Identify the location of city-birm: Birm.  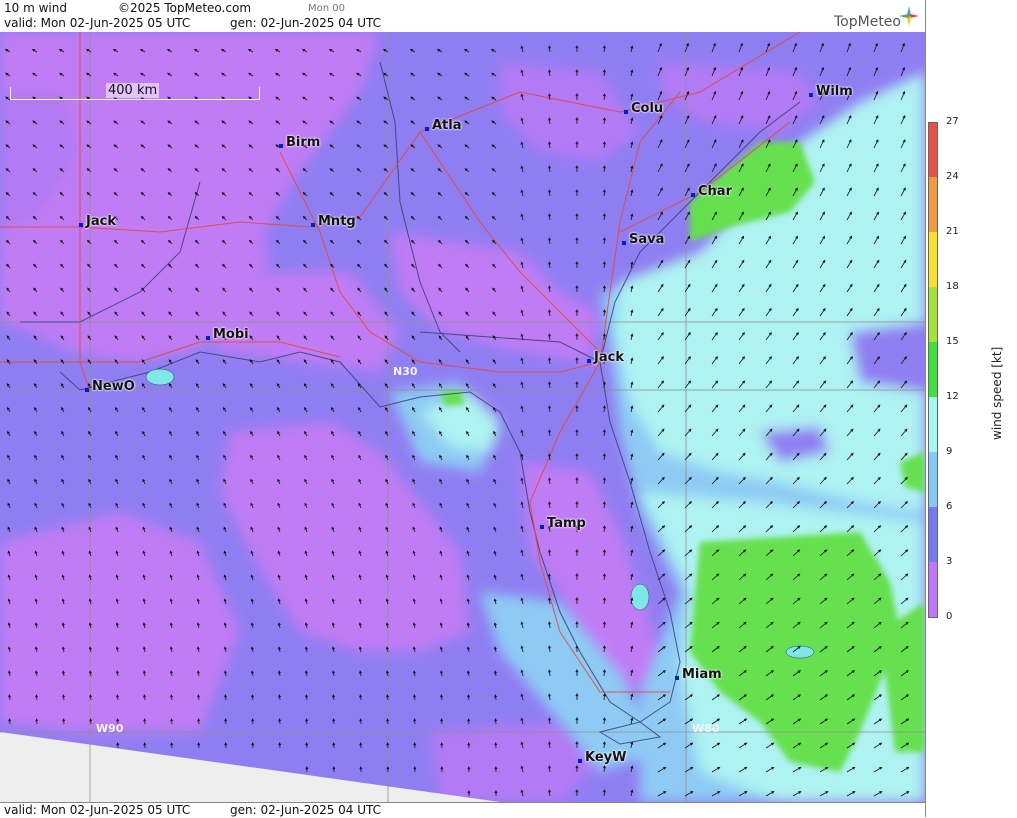
(299, 142).